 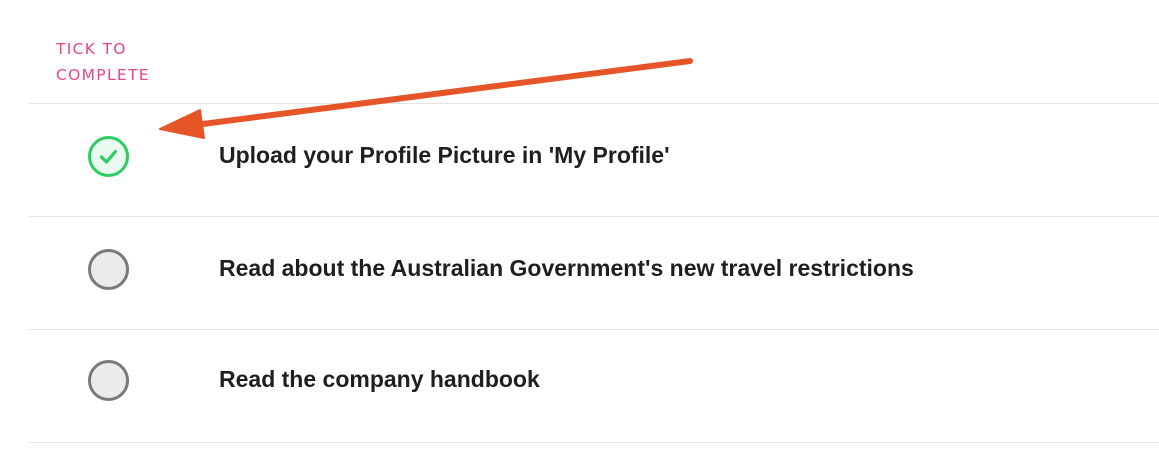 I want to click on header-line-2: COMPLETE, so click(x=103, y=75).